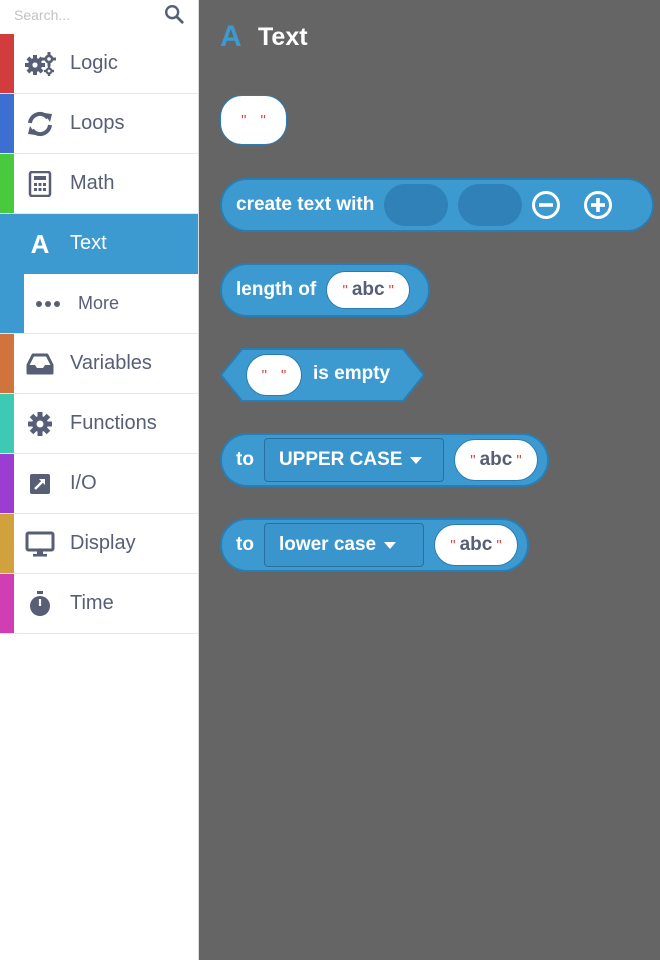  I want to click on text-string-block: " ", so click(253, 120).